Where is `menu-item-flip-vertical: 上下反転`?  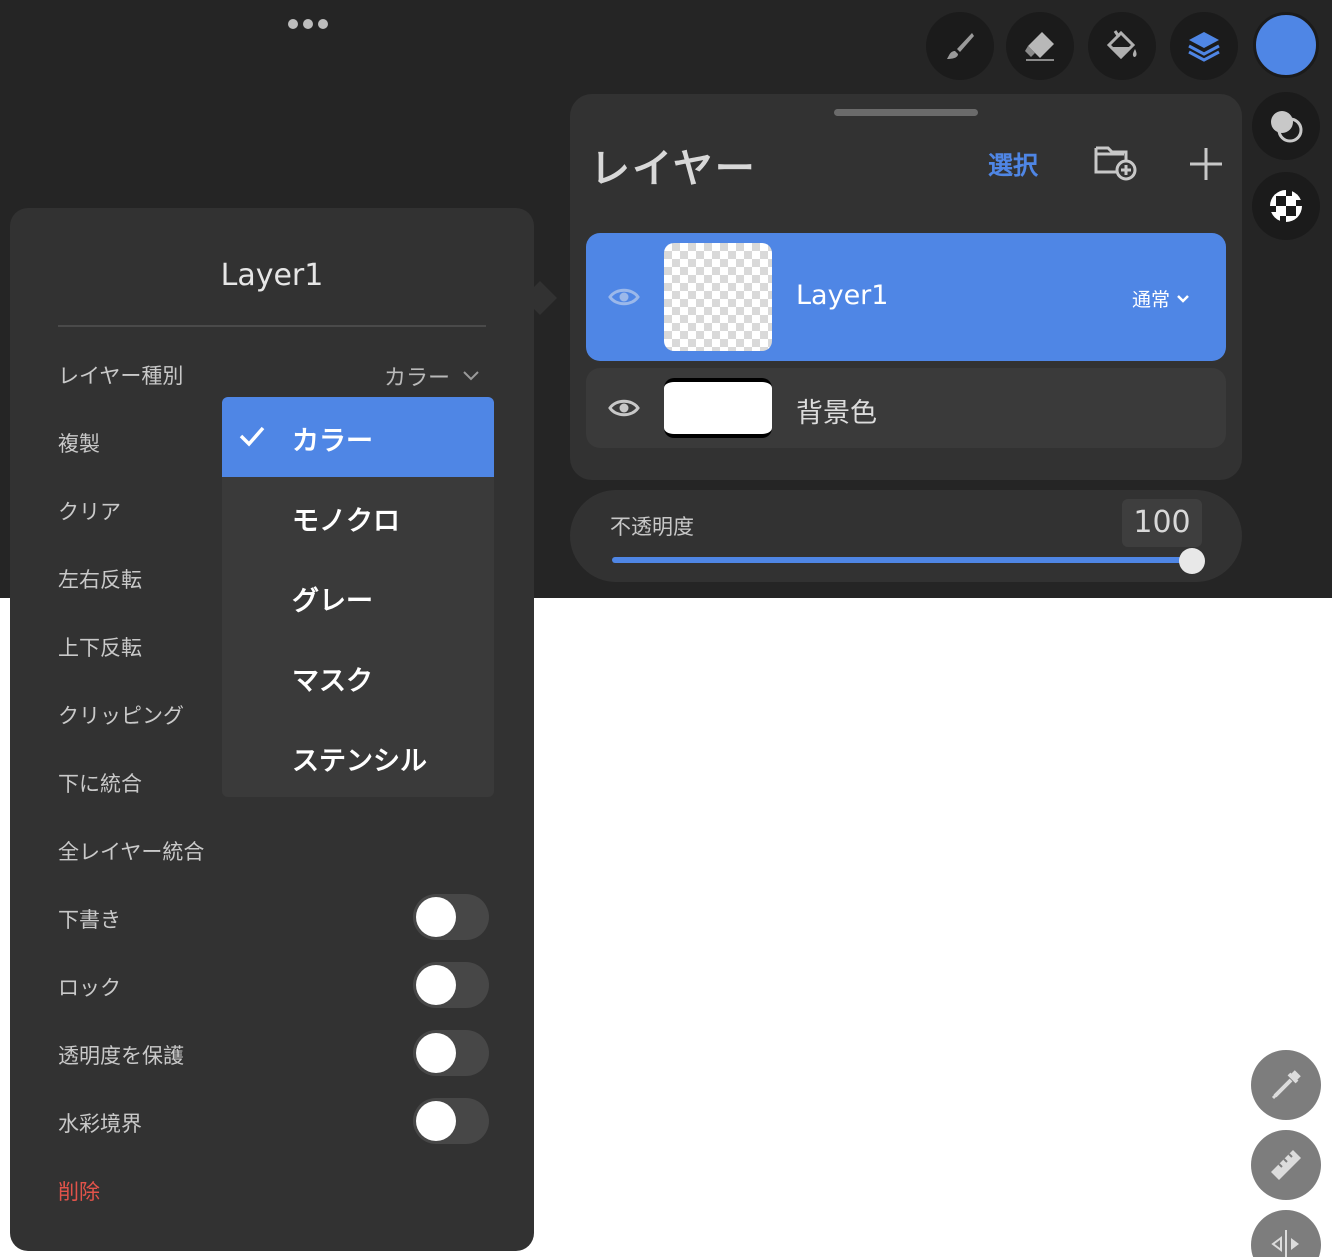 menu-item-flip-vertical: 上下反転 is located at coordinates (100, 647).